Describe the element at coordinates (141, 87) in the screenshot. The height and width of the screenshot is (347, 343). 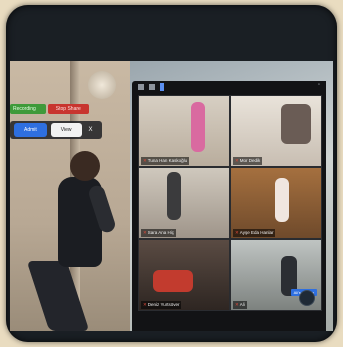
I see `minimize-icon` at that location.